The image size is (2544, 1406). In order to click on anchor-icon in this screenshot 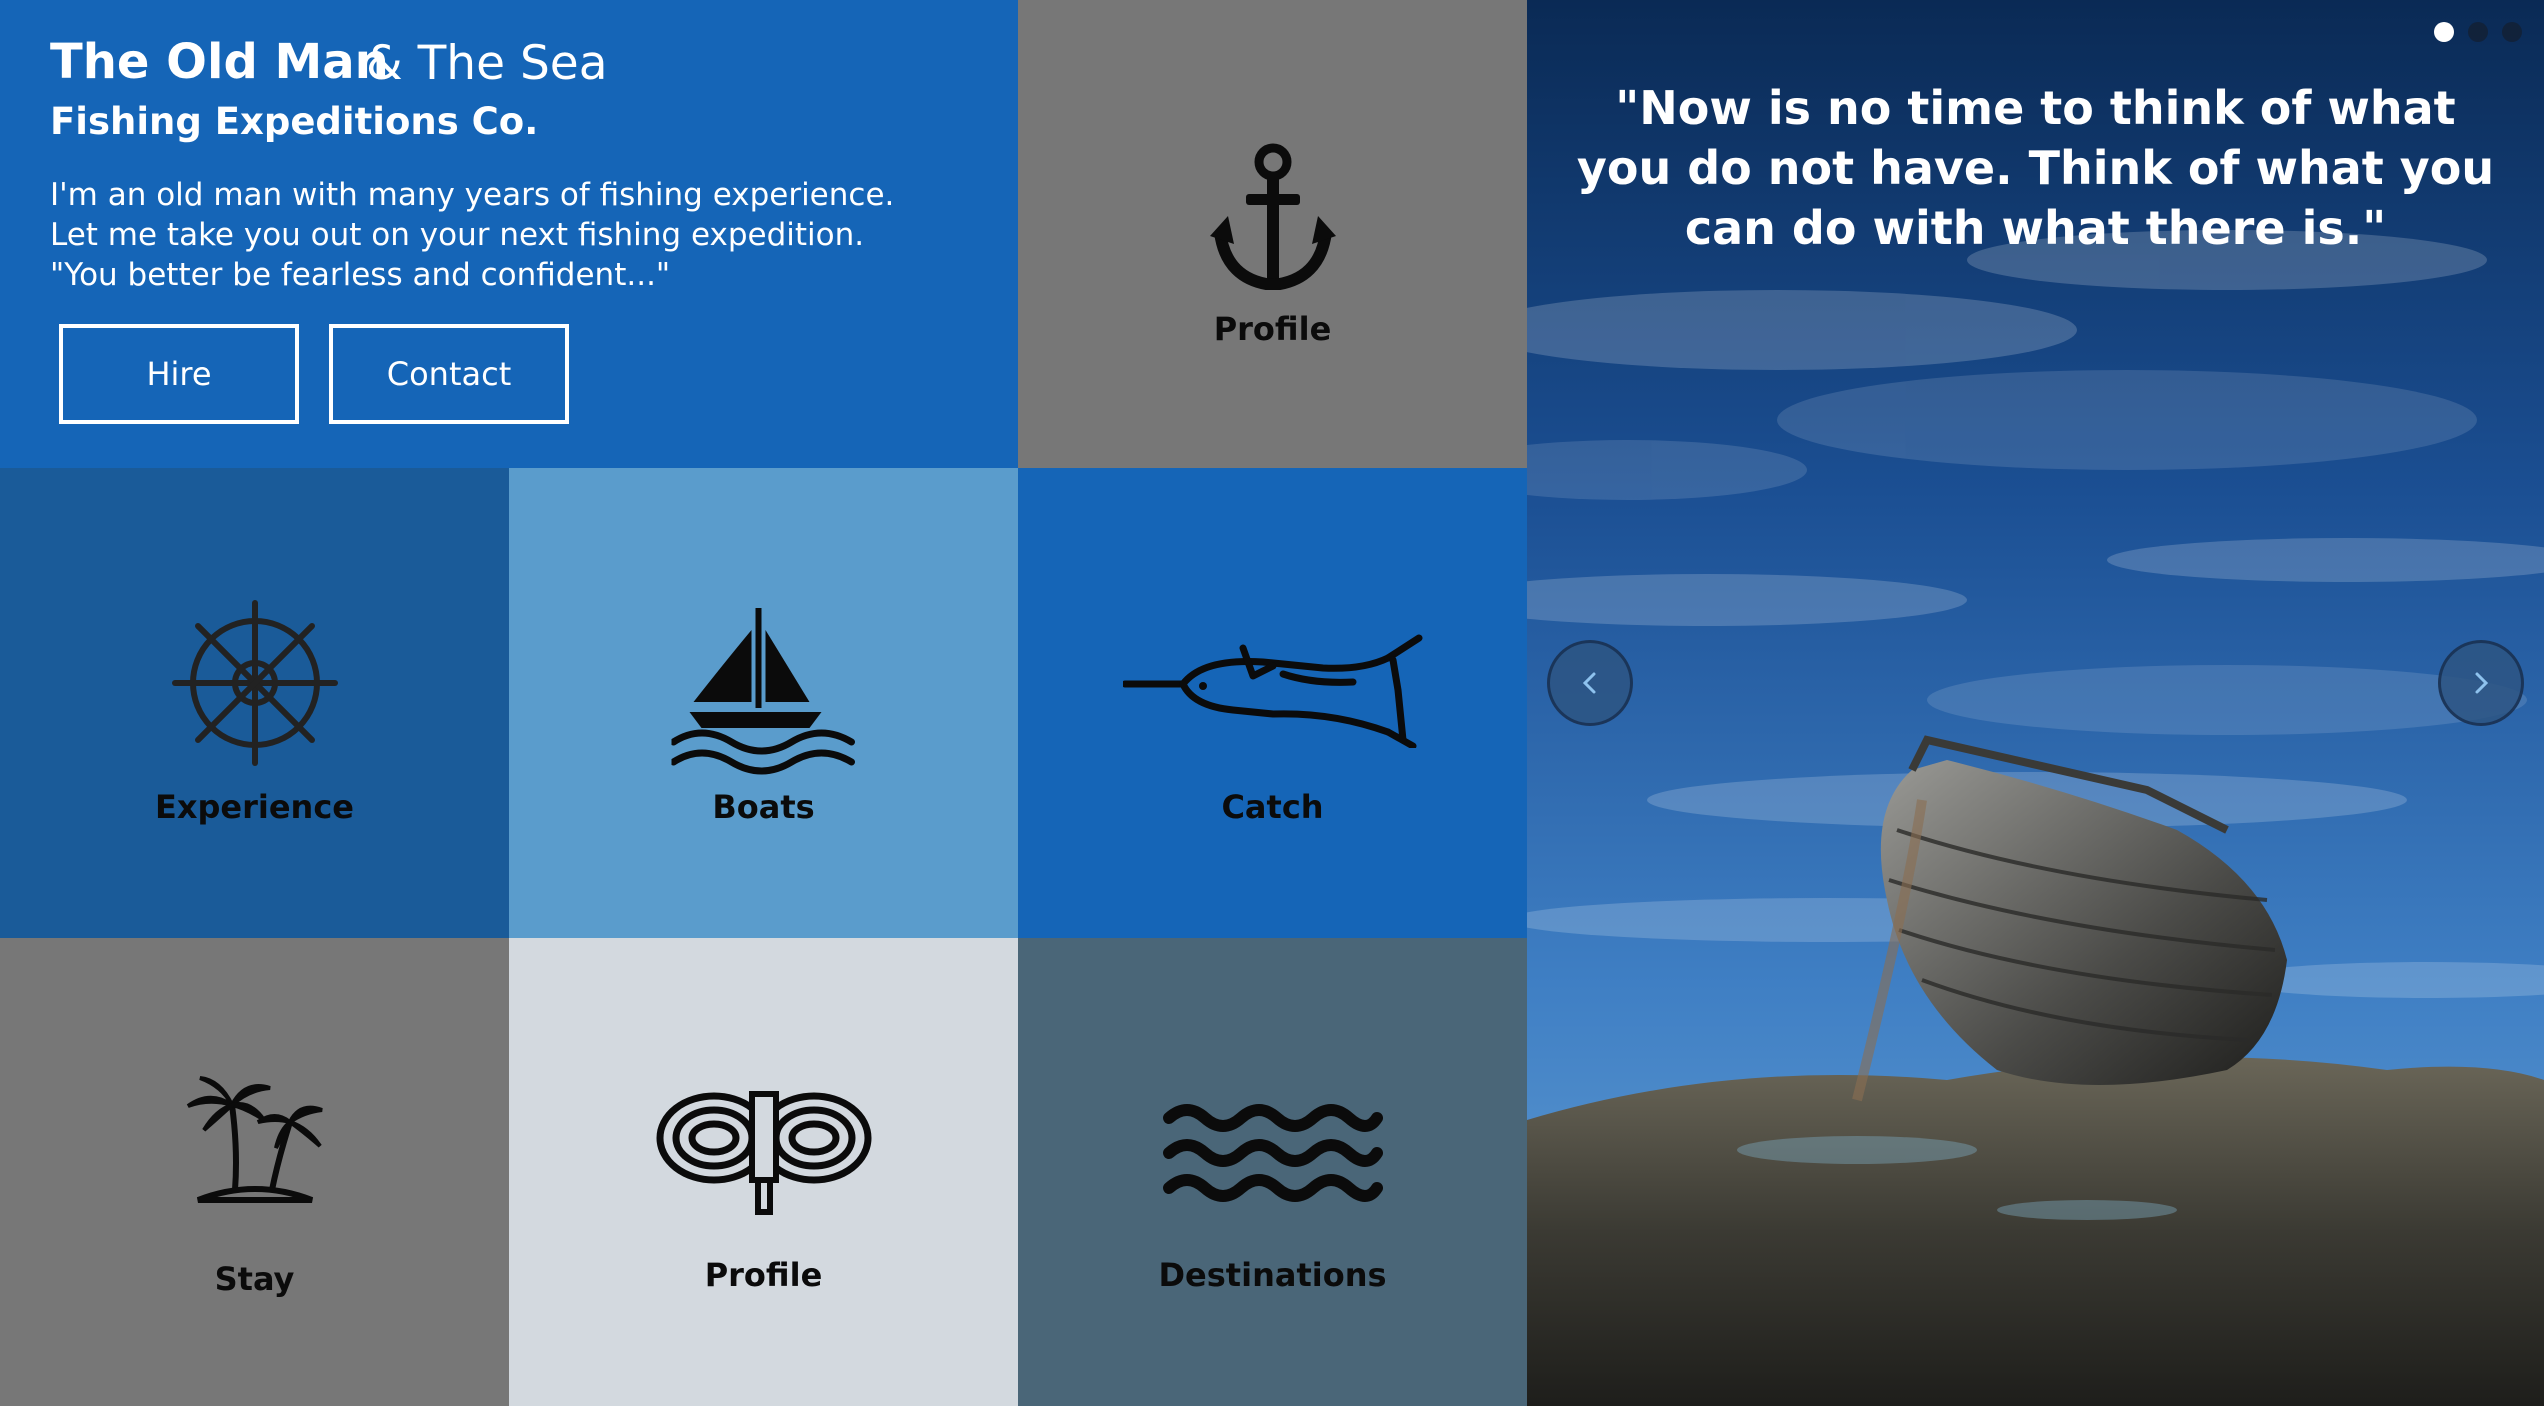, I will do `click(1272, 216)`.